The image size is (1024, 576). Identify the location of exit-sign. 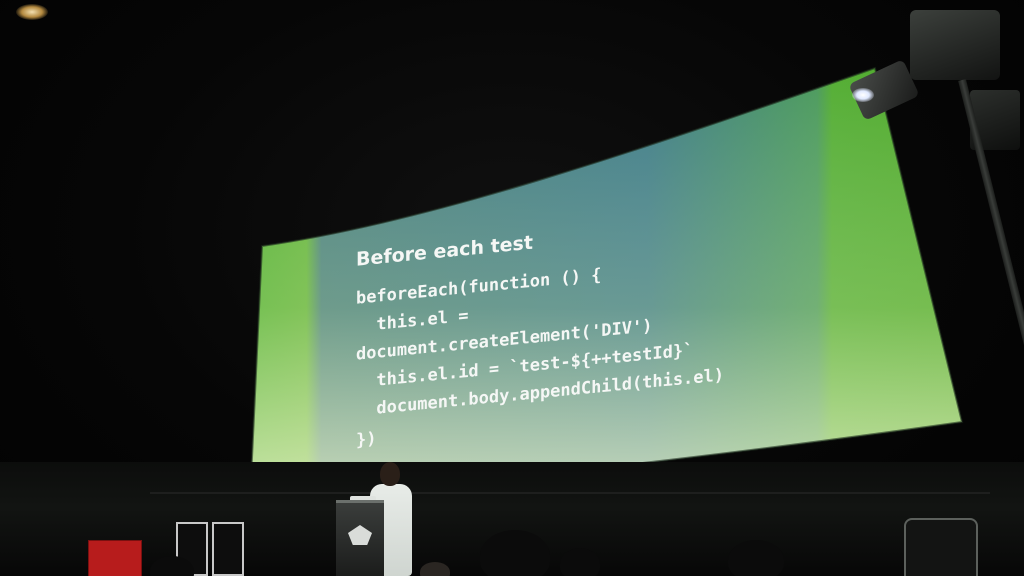
(115, 558).